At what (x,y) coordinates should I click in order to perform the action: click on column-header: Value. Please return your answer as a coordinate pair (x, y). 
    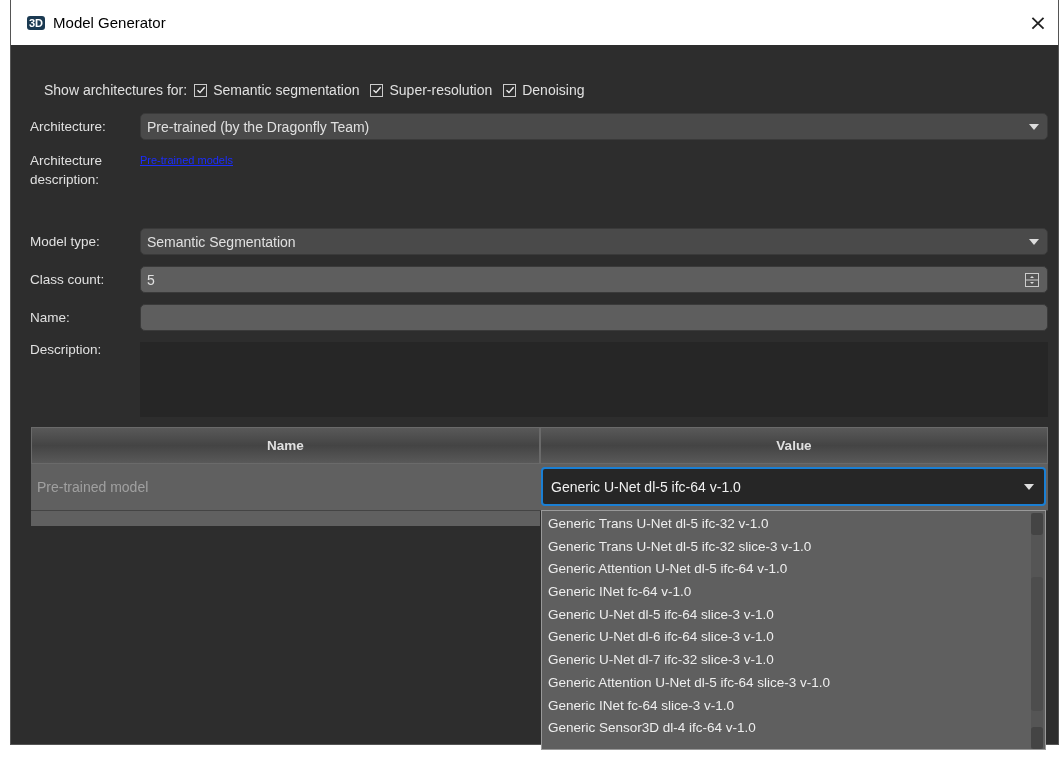
    Looking at the image, I should click on (794, 445).